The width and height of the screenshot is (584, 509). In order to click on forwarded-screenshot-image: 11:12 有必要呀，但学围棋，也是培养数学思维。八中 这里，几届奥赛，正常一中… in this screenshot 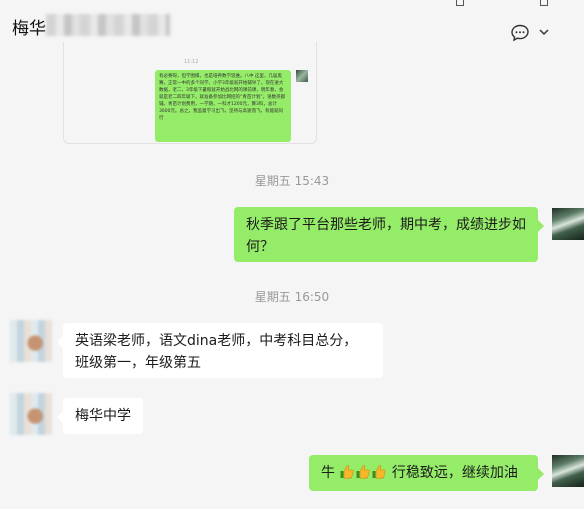, I will do `click(190, 93)`.